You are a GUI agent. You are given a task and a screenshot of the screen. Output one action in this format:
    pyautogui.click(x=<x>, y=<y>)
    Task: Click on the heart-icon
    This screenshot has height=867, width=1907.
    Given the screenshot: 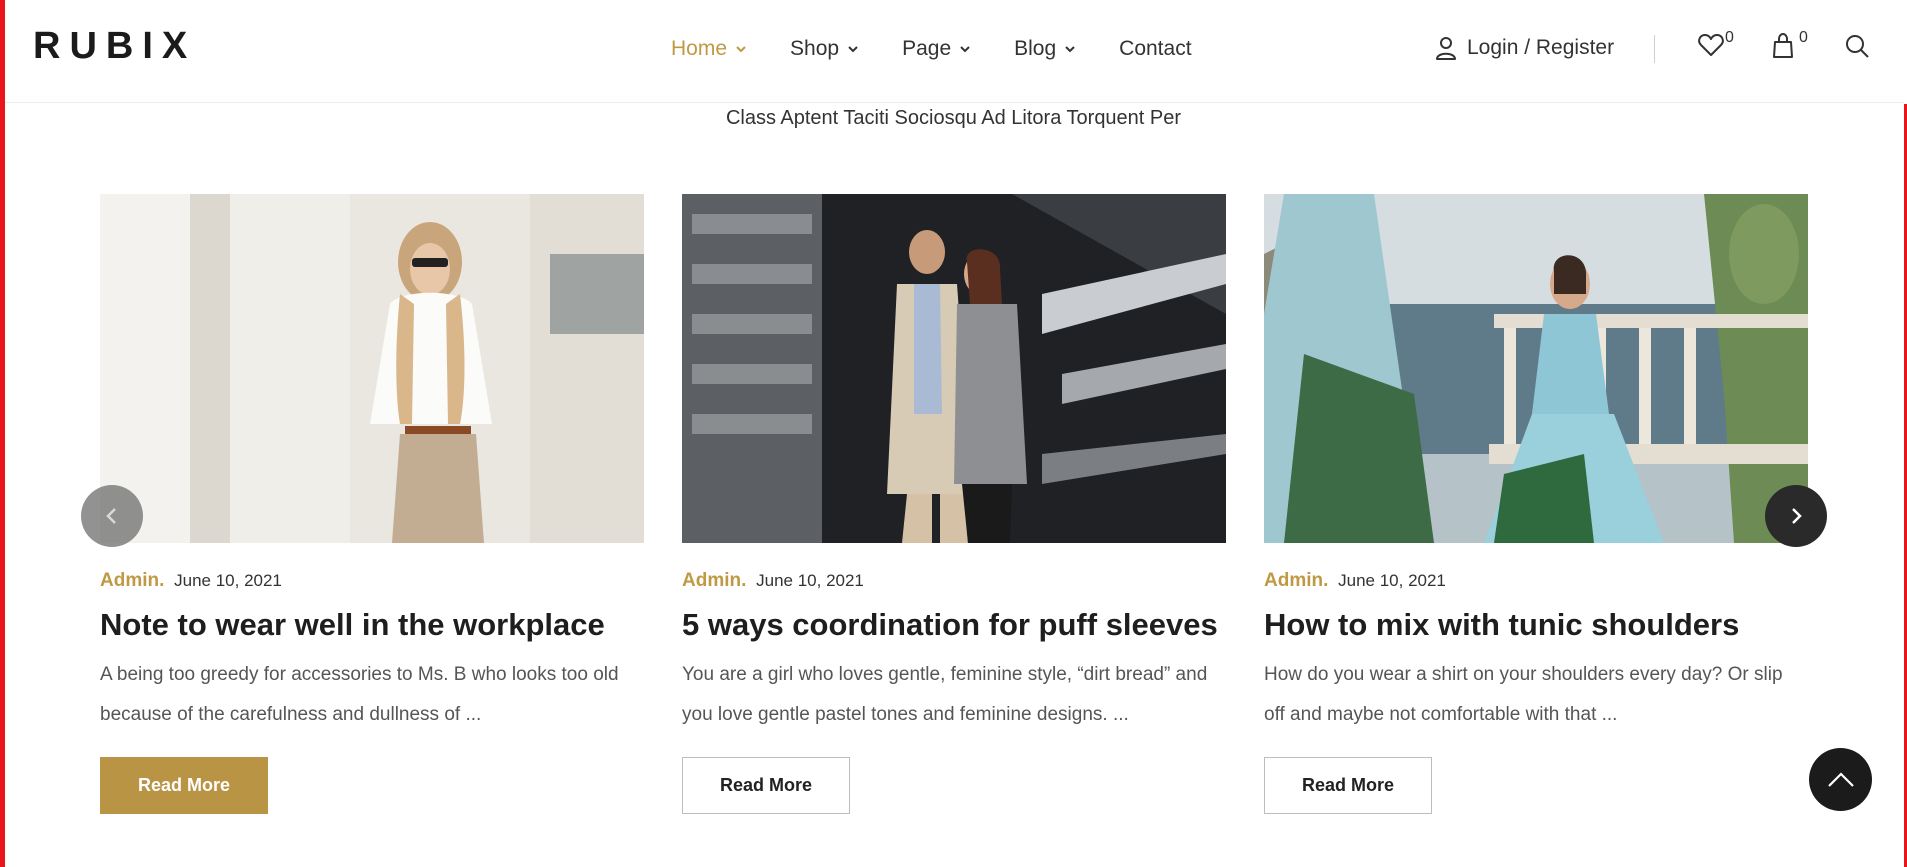 What is the action you would take?
    pyautogui.click(x=1711, y=45)
    